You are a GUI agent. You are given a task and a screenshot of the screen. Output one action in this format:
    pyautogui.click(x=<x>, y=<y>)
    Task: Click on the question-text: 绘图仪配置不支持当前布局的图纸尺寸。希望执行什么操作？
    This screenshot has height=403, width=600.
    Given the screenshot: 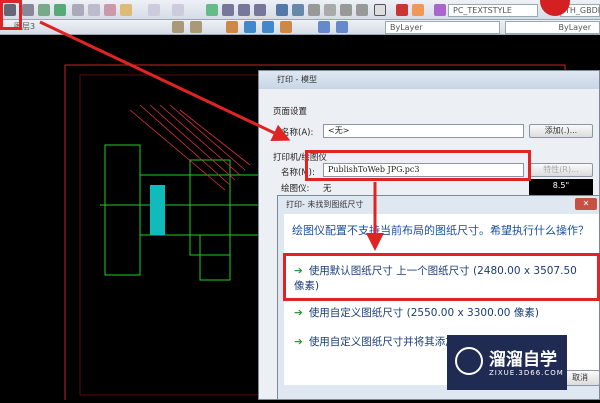 What is the action you would take?
    pyautogui.click(x=440, y=230)
    